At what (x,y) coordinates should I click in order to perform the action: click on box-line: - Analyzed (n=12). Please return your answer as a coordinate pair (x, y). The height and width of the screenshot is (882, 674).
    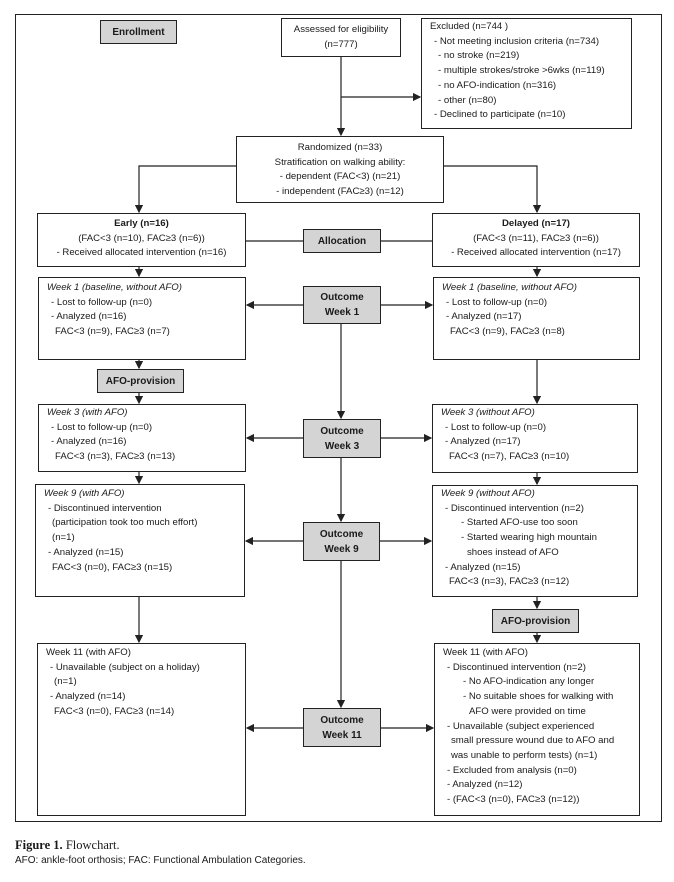
    Looking at the image, I should click on (485, 785).